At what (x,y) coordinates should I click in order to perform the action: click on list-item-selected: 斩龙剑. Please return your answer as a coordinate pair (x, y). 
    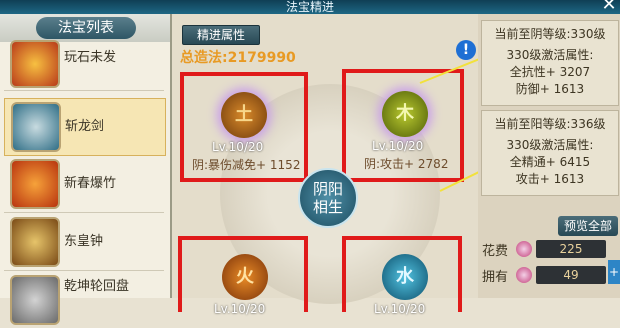
    Looking at the image, I should click on (85, 127).